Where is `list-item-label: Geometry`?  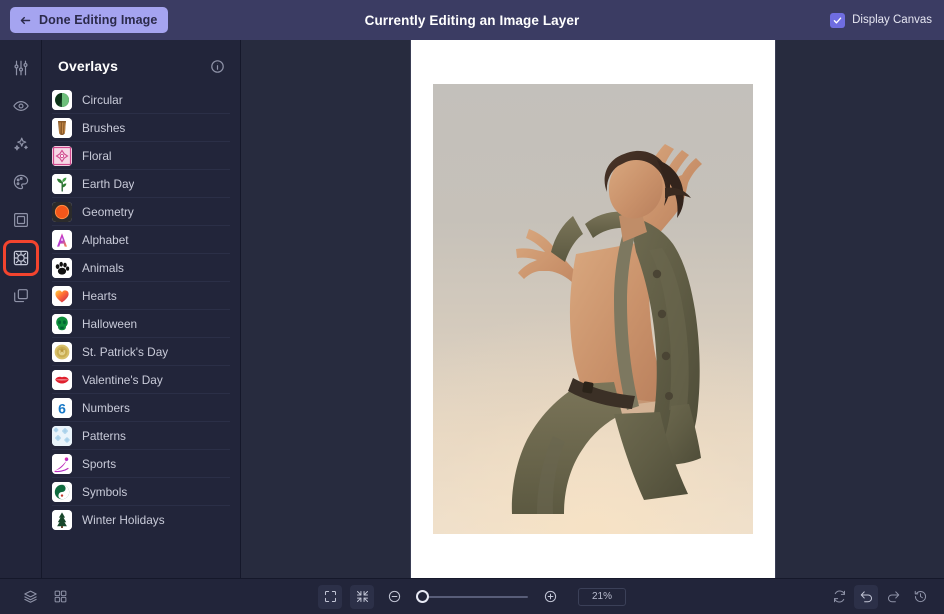
list-item-label: Geometry is located at coordinates (108, 211).